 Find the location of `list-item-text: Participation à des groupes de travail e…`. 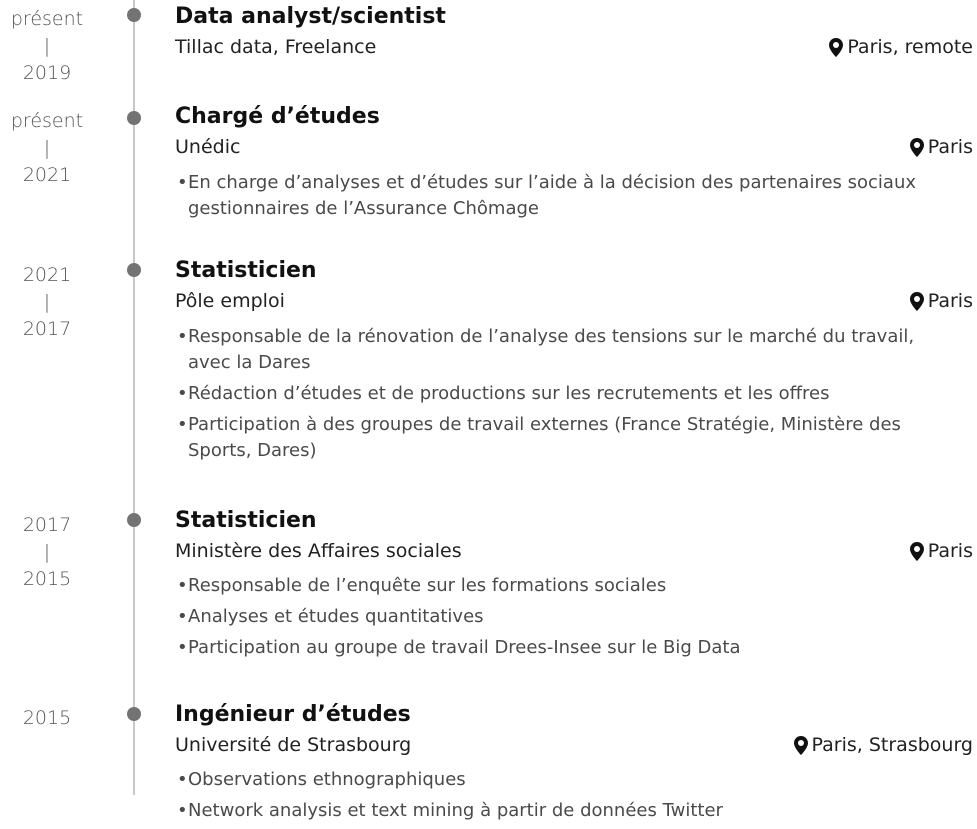

list-item-text: Participation à des groupes de travail e… is located at coordinates (544, 437).